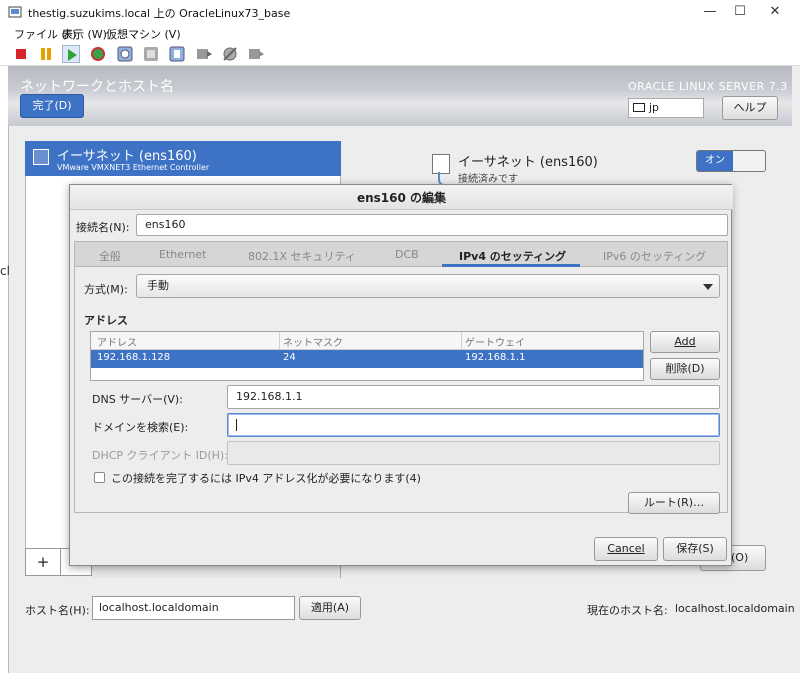 Image resolution: width=800 pixels, height=673 pixels. Describe the element at coordinates (140, 427) in the screenshot. I see `search-domains-label: ドメインを検索(E):` at that location.